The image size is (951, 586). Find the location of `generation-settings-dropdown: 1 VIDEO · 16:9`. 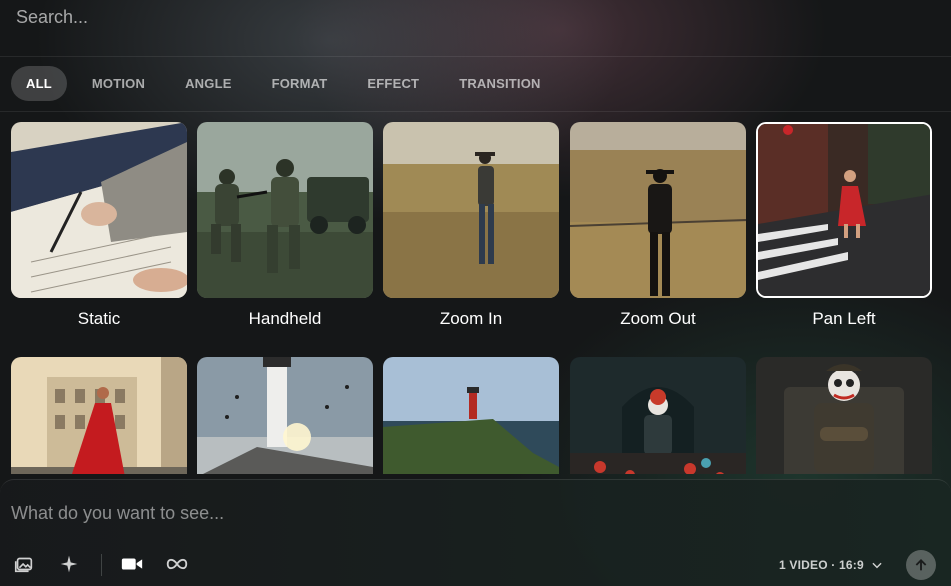

generation-settings-dropdown: 1 VIDEO · 16:9 is located at coordinates (831, 565).